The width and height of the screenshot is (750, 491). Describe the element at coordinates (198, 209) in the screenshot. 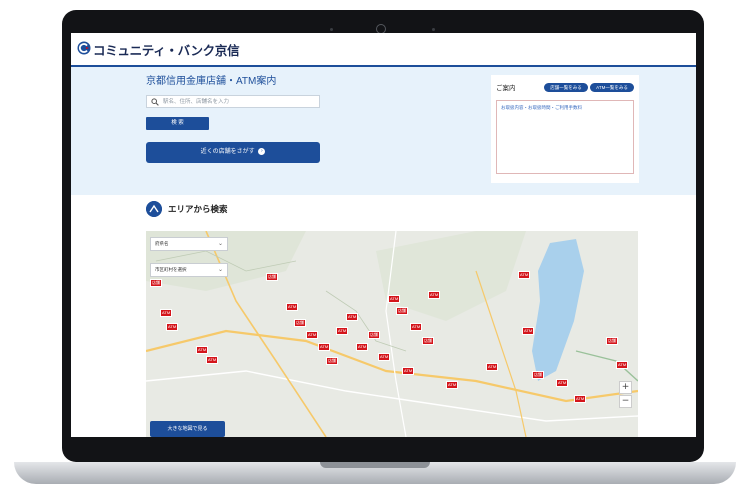

I see `area-search-title: エリアから検索` at that location.